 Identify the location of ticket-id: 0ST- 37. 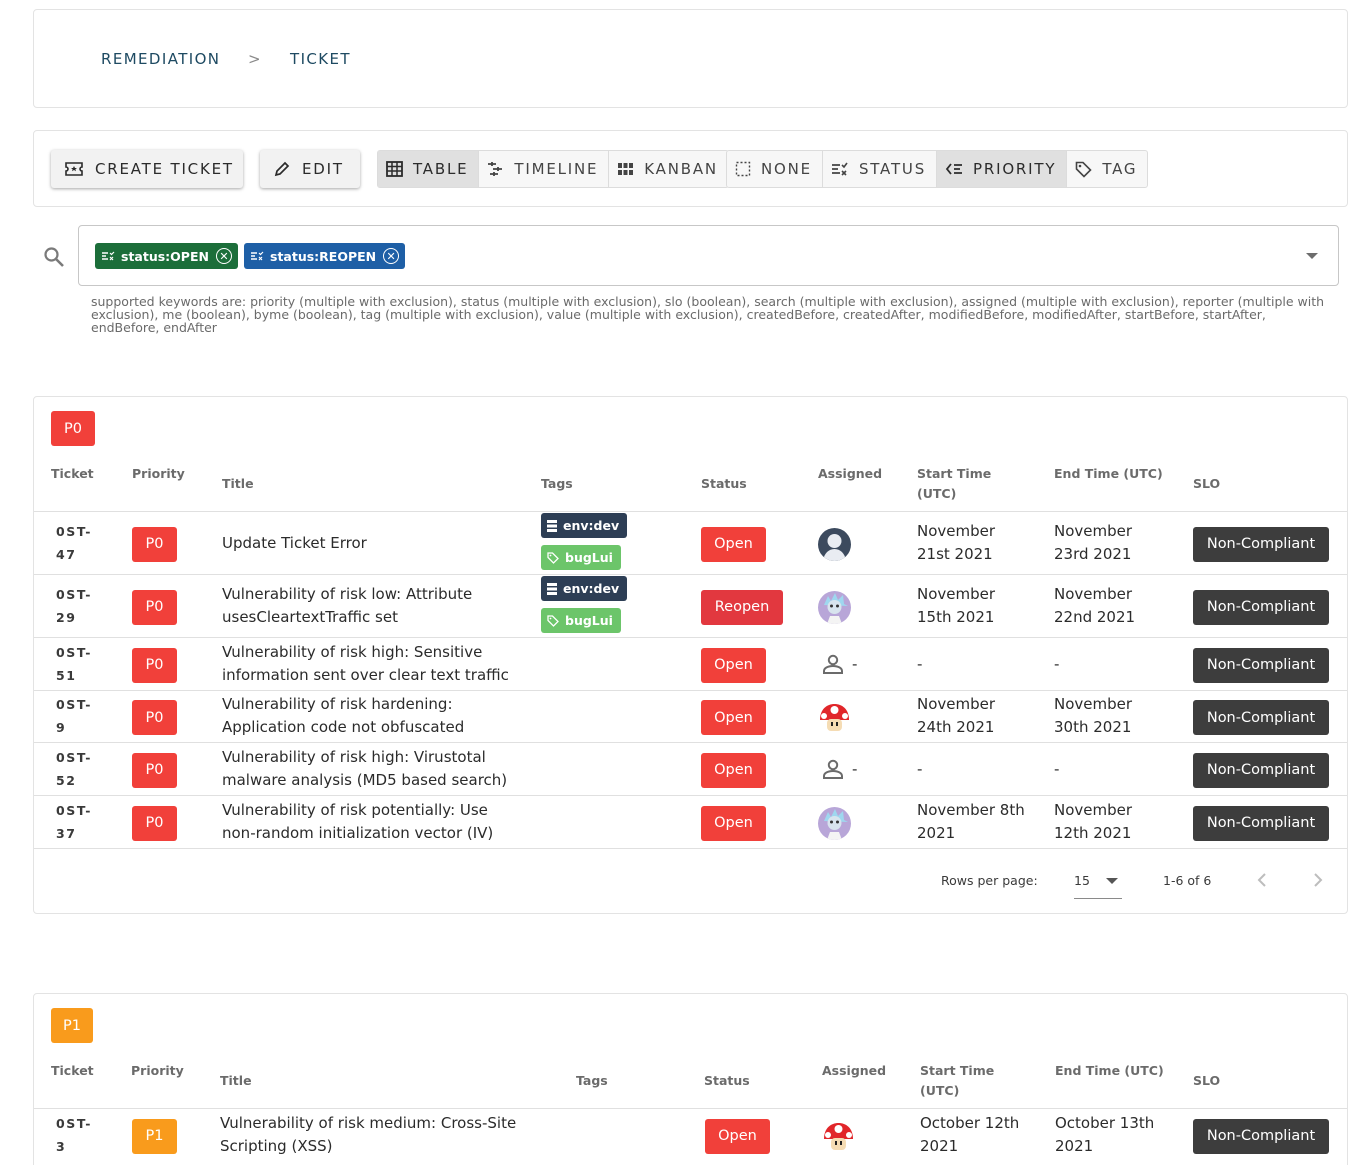
(81, 822).